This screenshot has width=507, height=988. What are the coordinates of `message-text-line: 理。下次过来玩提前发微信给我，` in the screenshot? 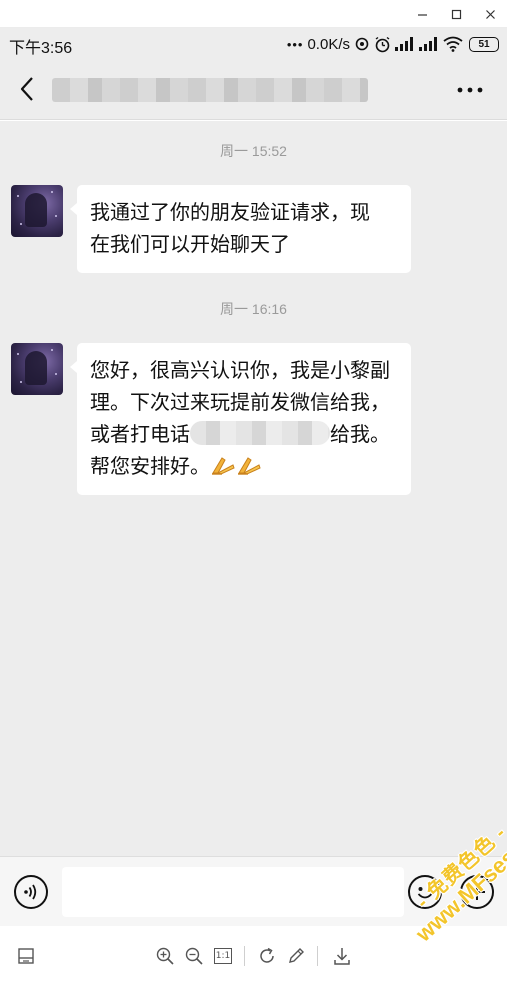 It's located at (240, 403).